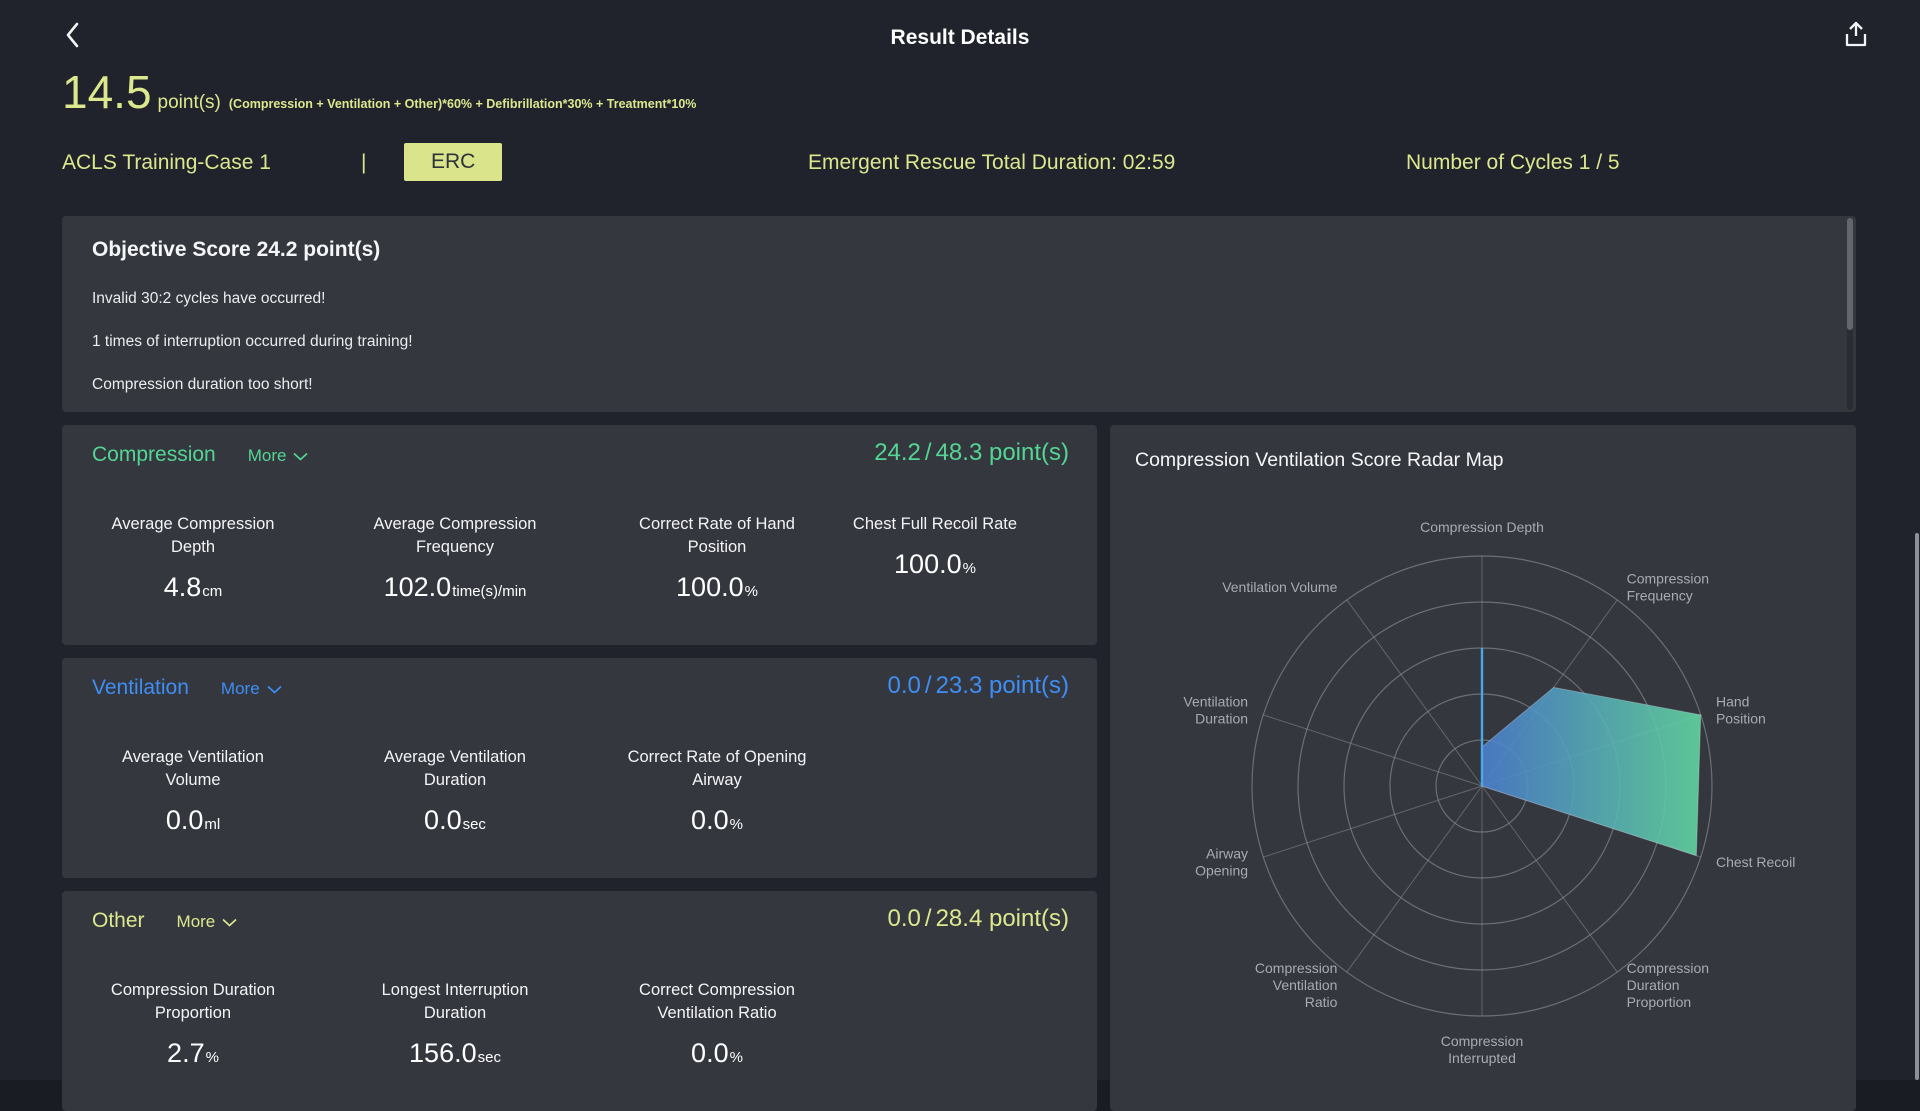 The width and height of the screenshot is (1920, 1111). Describe the element at coordinates (443, 1053) in the screenshot. I see `metric-value: 156.0` at that location.